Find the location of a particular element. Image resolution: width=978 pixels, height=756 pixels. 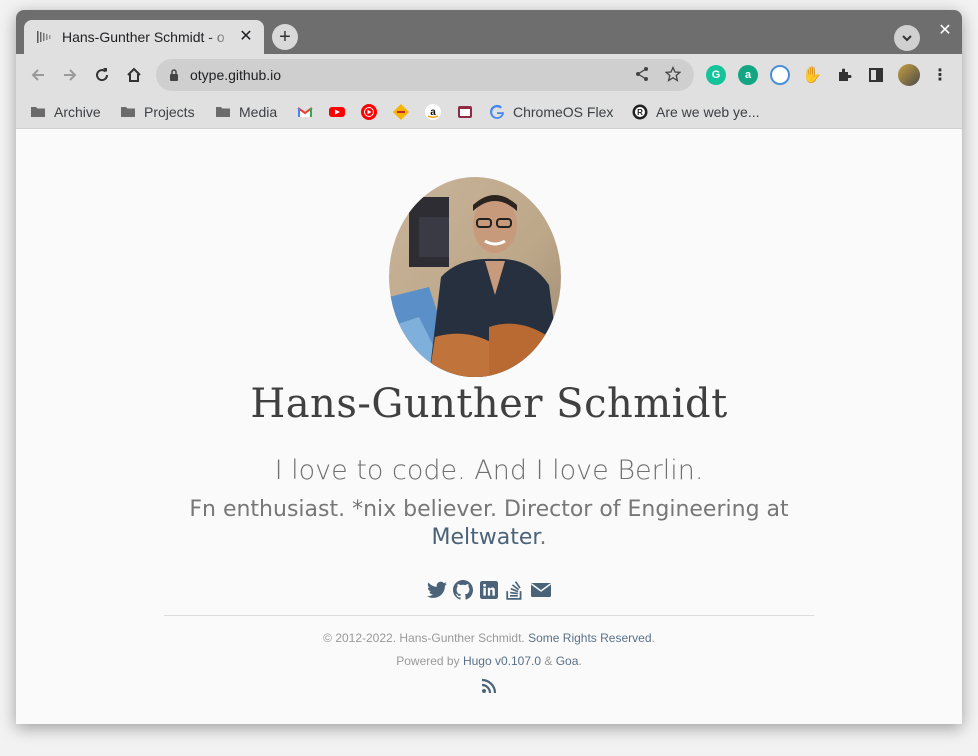

arrow-left-icon is located at coordinates (37, 75).